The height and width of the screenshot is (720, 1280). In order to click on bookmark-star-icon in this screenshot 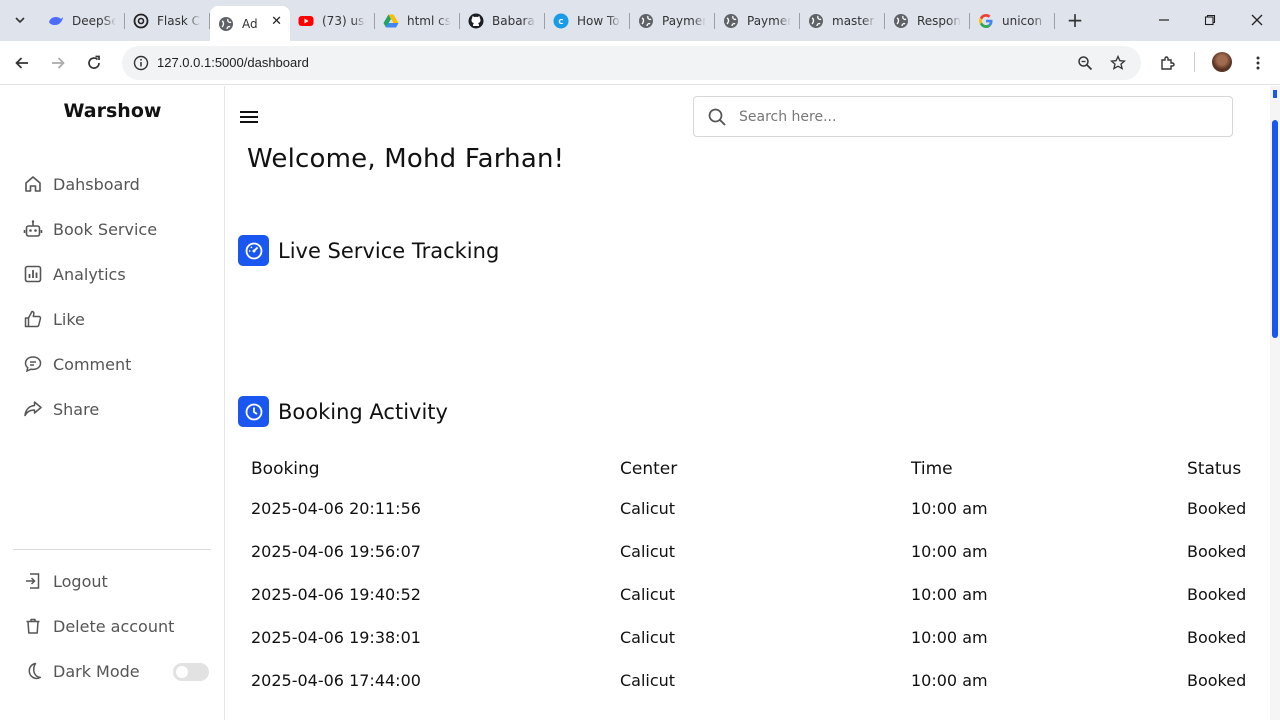, I will do `click(1118, 63)`.